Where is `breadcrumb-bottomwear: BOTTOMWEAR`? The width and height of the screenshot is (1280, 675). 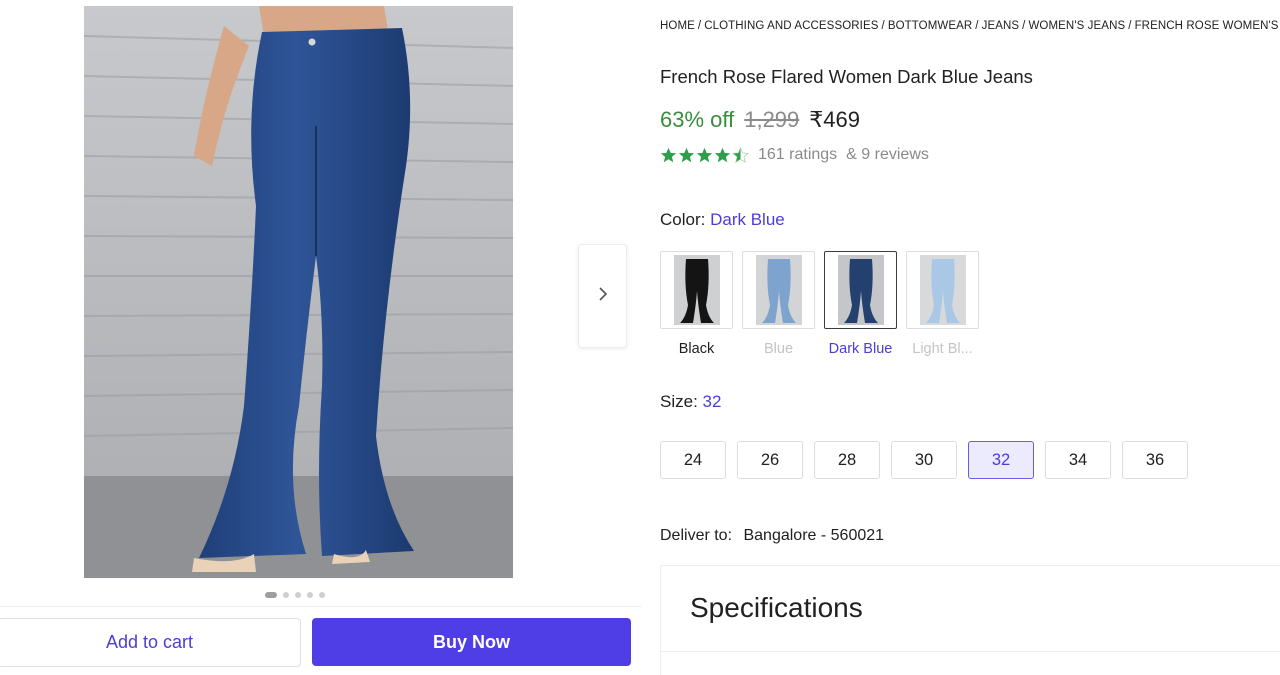
breadcrumb-bottomwear: BOTTOMWEAR is located at coordinates (930, 26).